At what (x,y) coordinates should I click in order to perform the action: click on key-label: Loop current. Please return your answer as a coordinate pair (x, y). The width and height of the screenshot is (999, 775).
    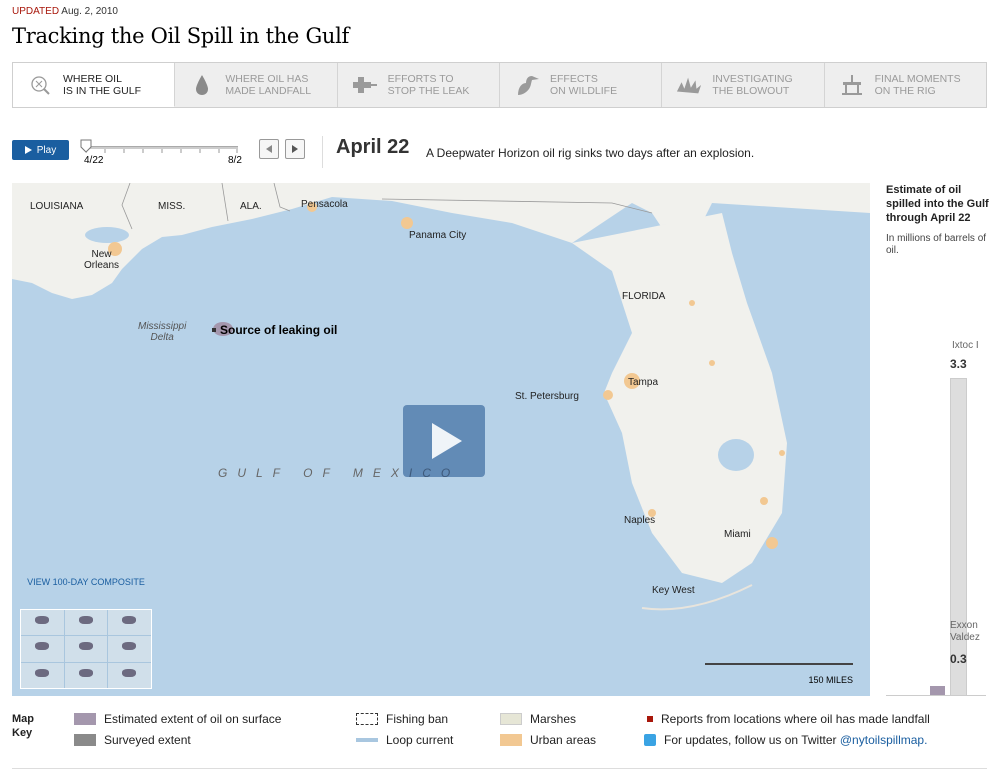
    Looking at the image, I should click on (420, 740).